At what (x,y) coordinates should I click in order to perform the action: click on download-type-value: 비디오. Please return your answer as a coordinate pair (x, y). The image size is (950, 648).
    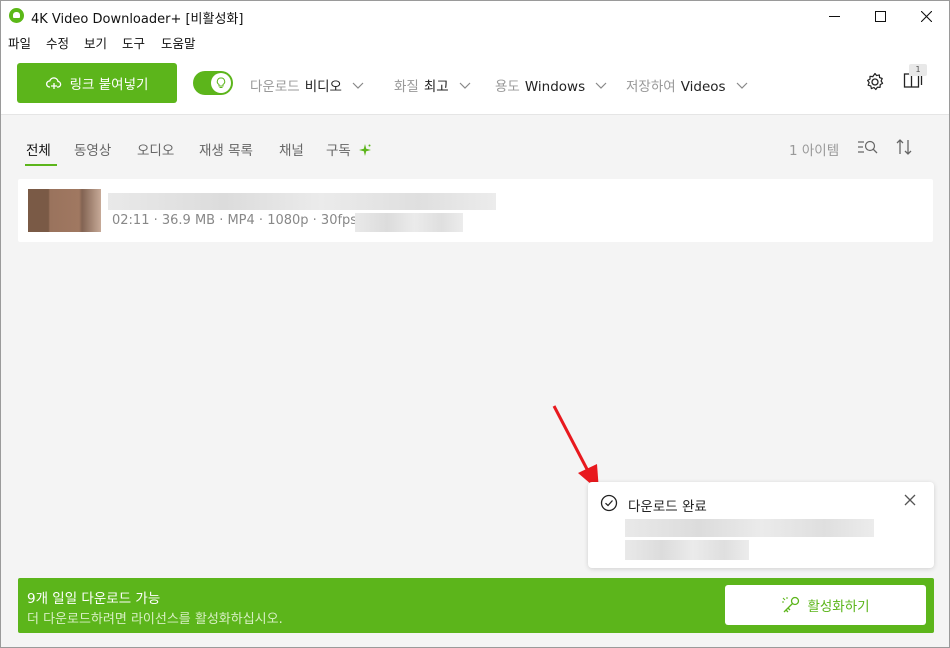
    Looking at the image, I should click on (323, 87).